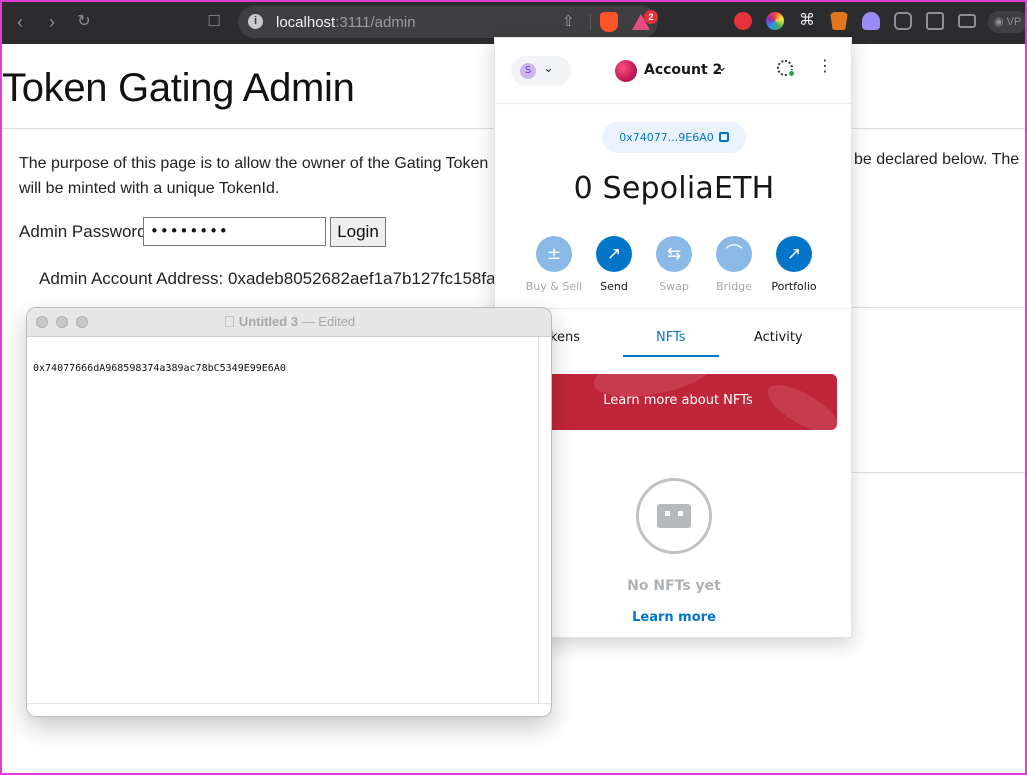 The image size is (1027, 775). Describe the element at coordinates (626, 71) in the screenshot. I see `account-avatar` at that location.